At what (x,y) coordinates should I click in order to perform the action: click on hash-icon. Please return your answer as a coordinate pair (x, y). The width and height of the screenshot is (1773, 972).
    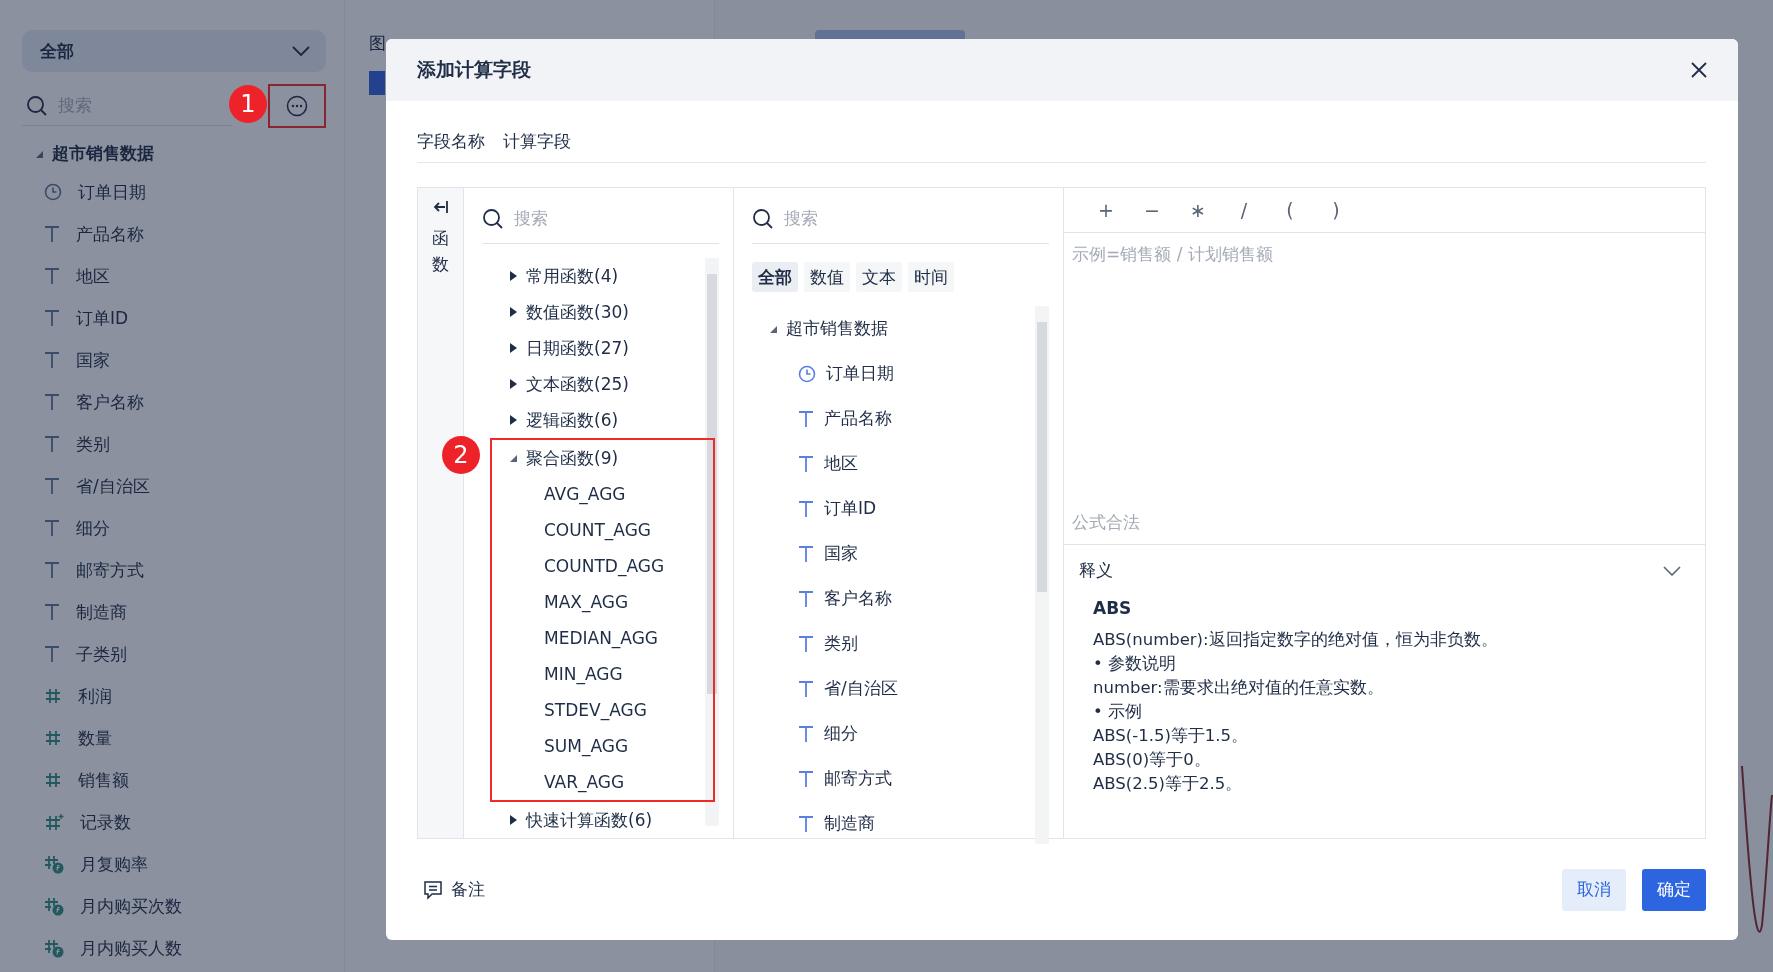
    Looking at the image, I should click on (53, 780).